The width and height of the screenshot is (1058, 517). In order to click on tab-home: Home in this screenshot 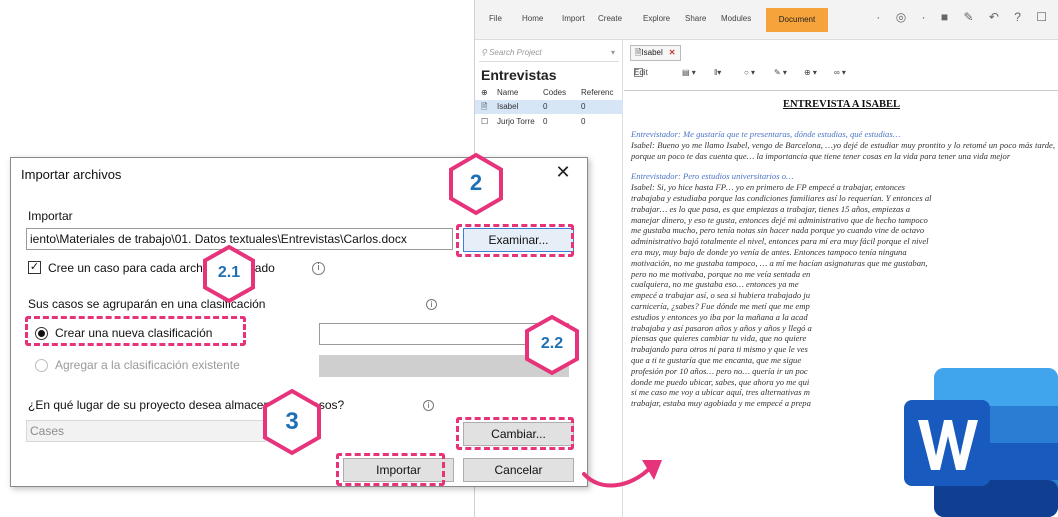, I will do `click(532, 18)`.